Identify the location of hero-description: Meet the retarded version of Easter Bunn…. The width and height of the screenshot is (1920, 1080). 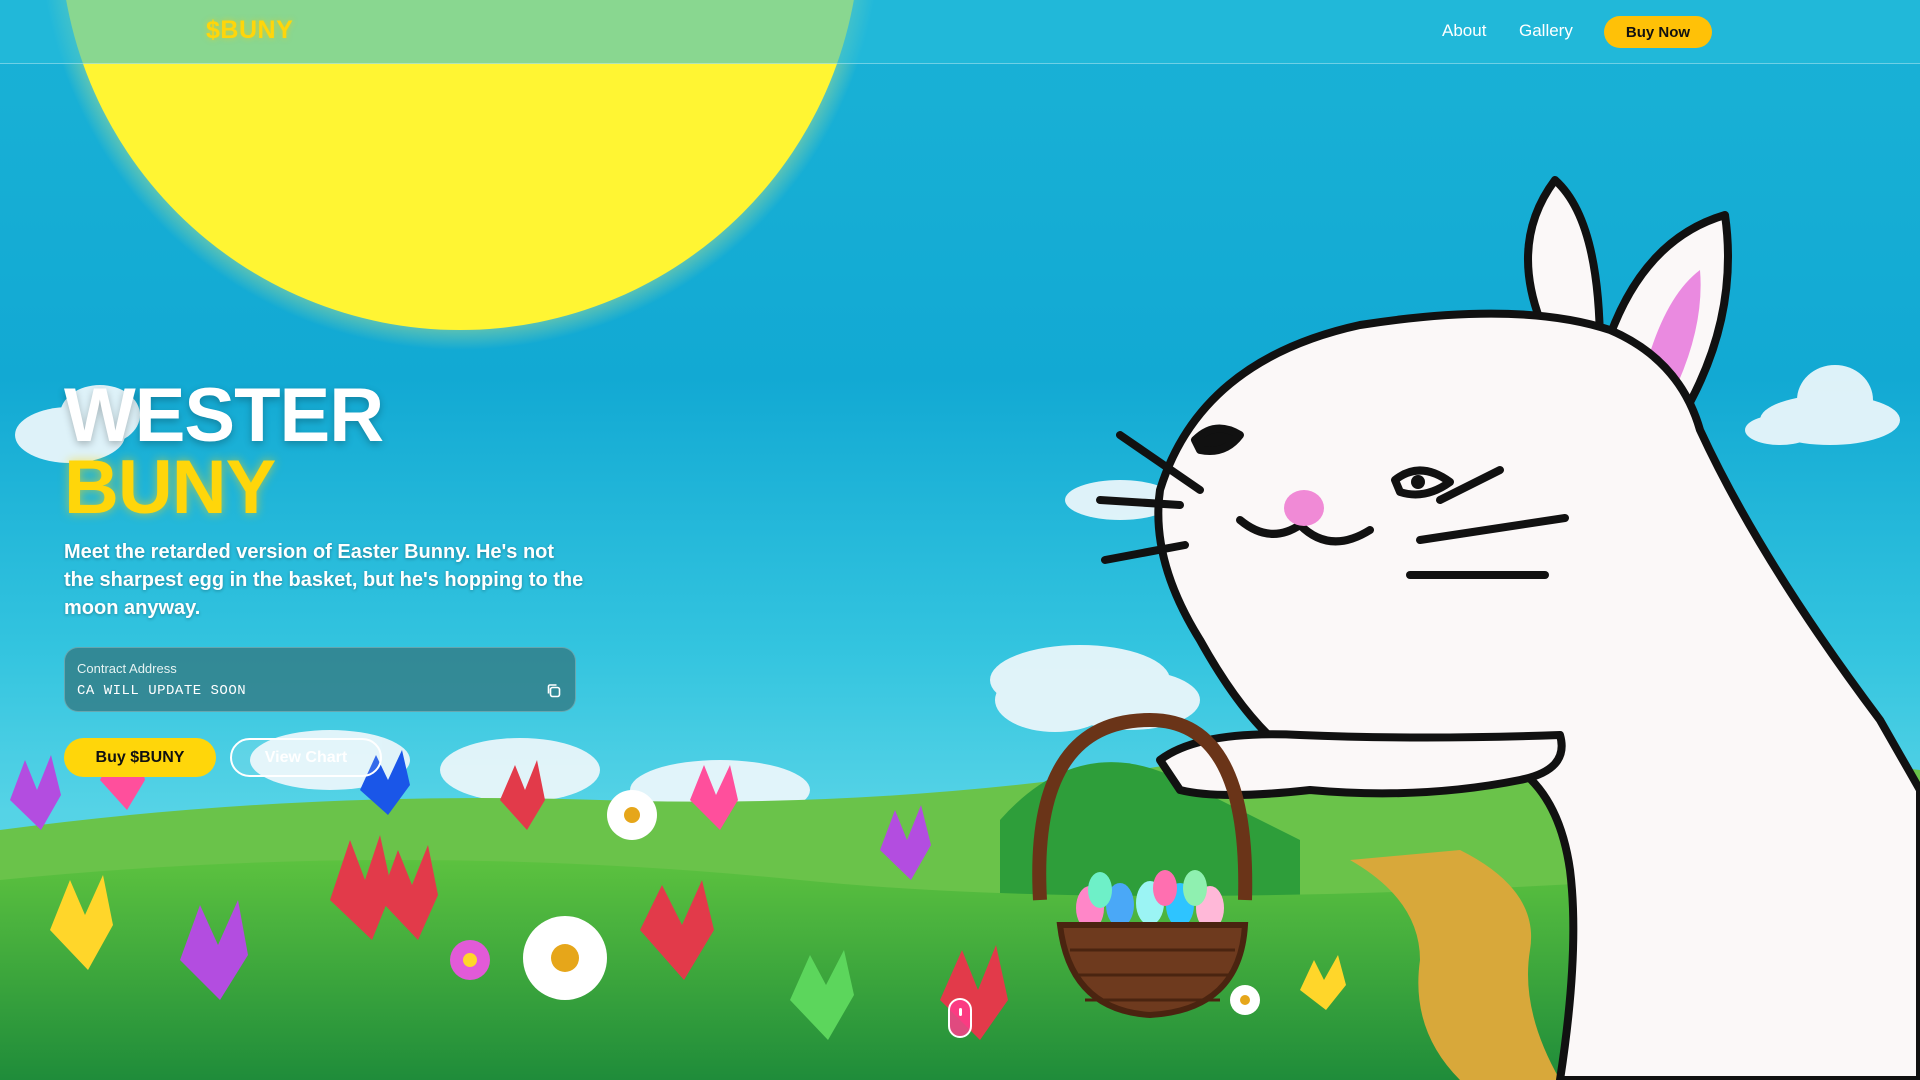
(324, 580).